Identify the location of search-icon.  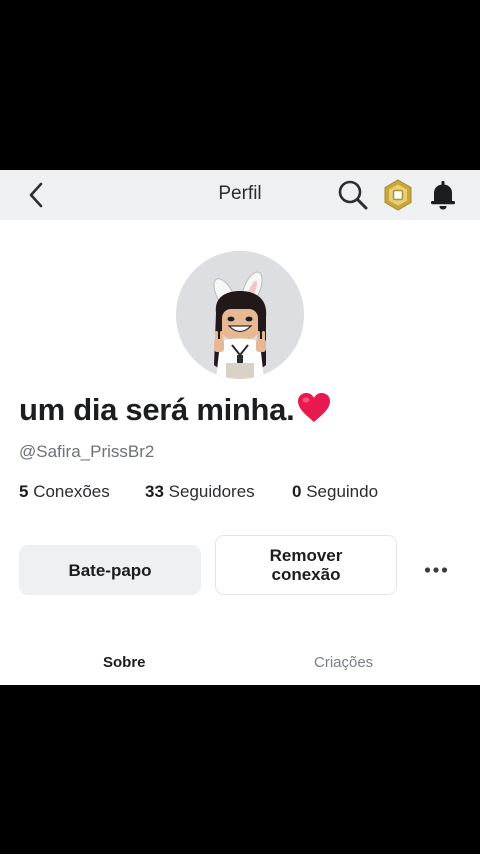
(353, 195).